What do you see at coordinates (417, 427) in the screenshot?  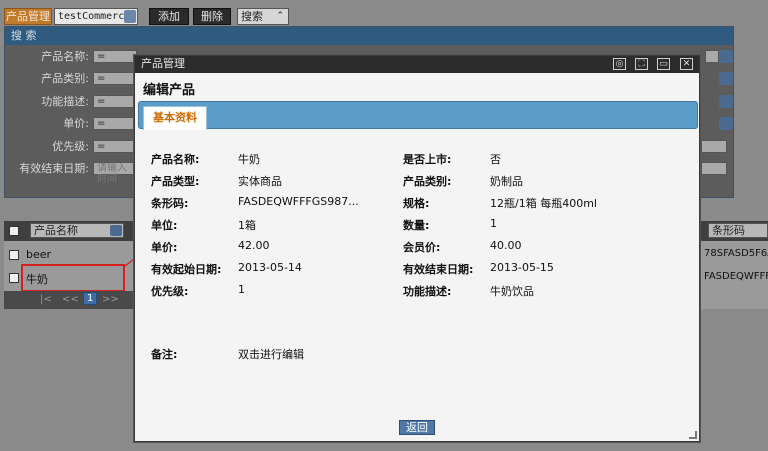 I see `back-button: 返回` at bounding box center [417, 427].